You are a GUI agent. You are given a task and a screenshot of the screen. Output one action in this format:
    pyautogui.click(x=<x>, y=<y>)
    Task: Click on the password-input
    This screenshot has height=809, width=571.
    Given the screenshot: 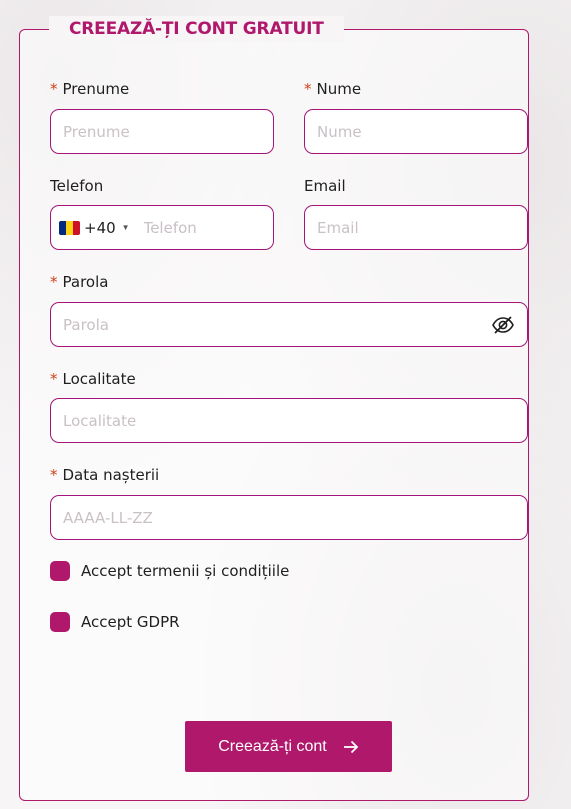 What is the action you would take?
    pyautogui.click(x=277, y=324)
    